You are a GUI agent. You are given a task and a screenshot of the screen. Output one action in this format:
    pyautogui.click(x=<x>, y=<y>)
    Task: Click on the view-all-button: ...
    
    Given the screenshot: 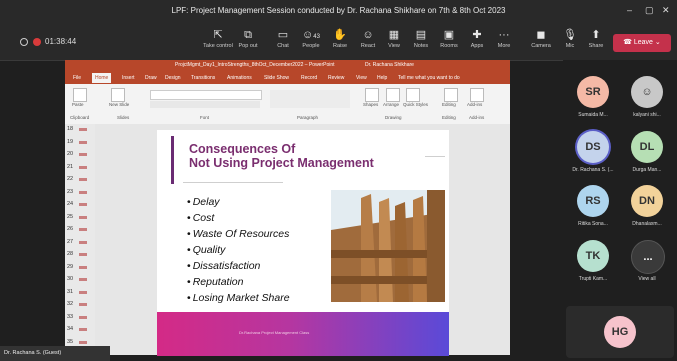 What is the action you would take?
    pyautogui.click(x=648, y=257)
    